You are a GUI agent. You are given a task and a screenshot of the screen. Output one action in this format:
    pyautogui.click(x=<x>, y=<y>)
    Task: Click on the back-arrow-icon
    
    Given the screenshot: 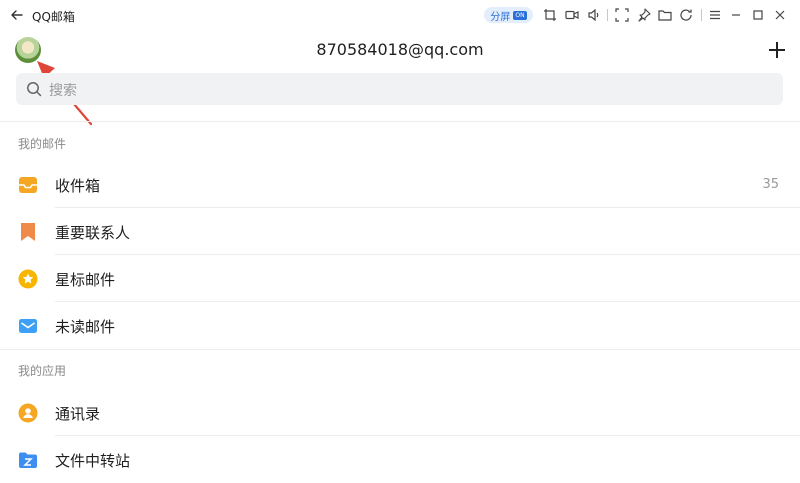 What is the action you would take?
    pyautogui.click(x=17, y=15)
    